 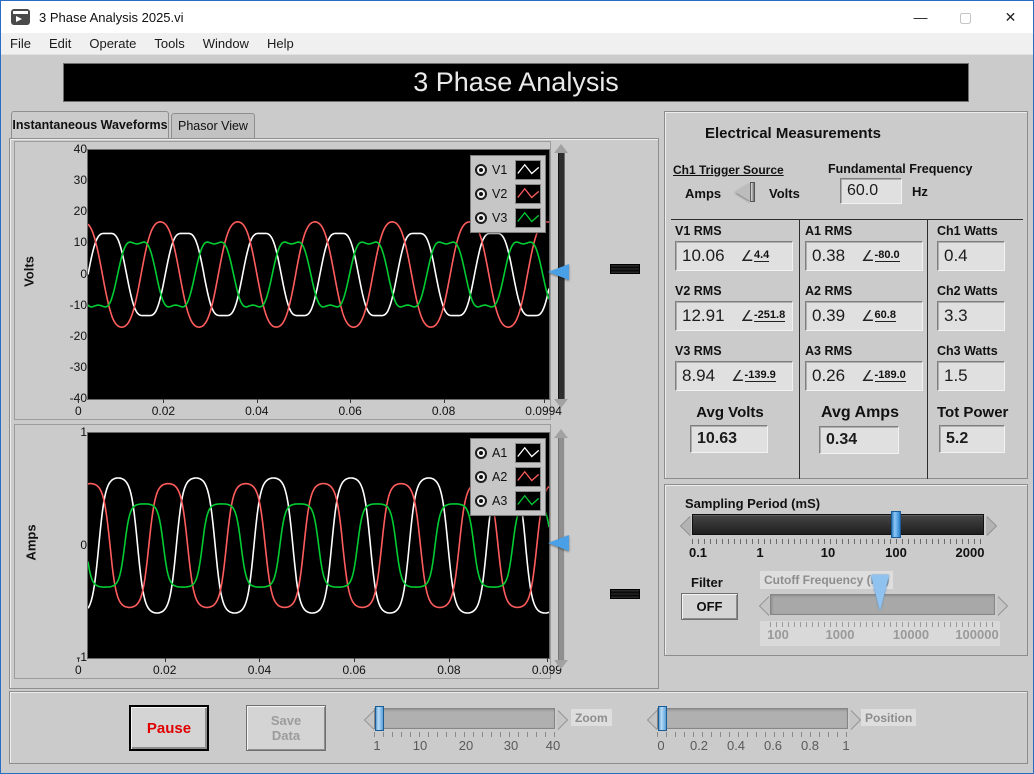 I want to click on menu-item: Edit, so click(x=60, y=43).